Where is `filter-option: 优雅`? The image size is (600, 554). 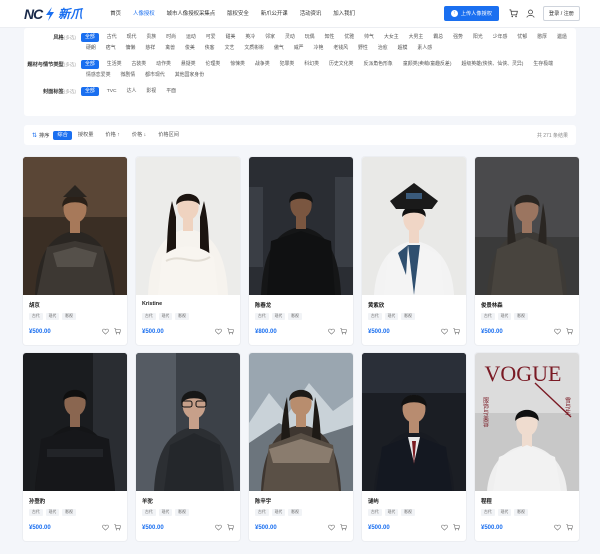 filter-option: 优雅 is located at coordinates (349, 37).